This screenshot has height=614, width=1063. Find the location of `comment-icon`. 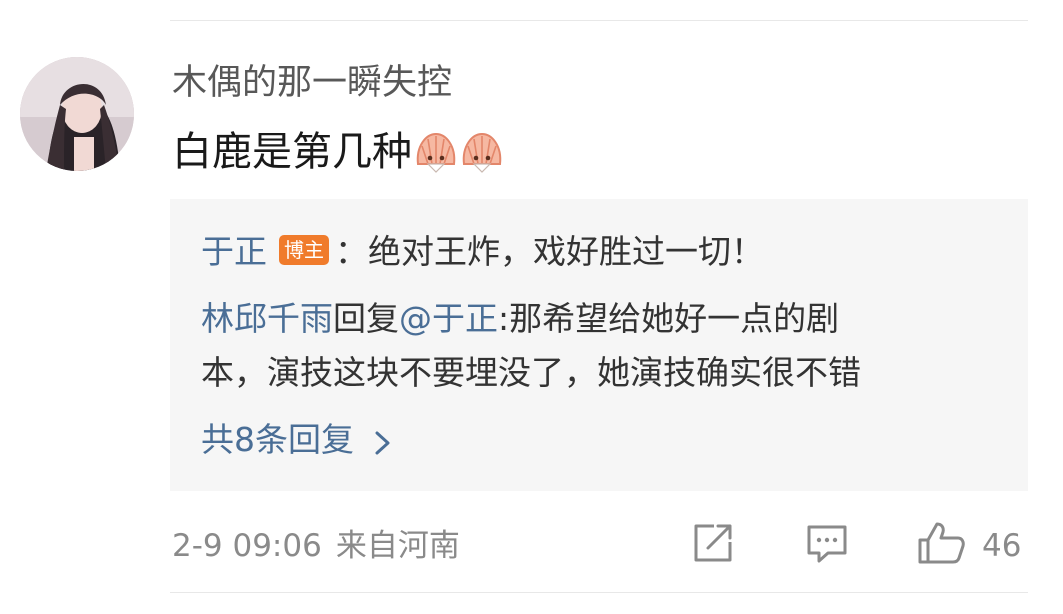

comment-icon is located at coordinates (827, 543).